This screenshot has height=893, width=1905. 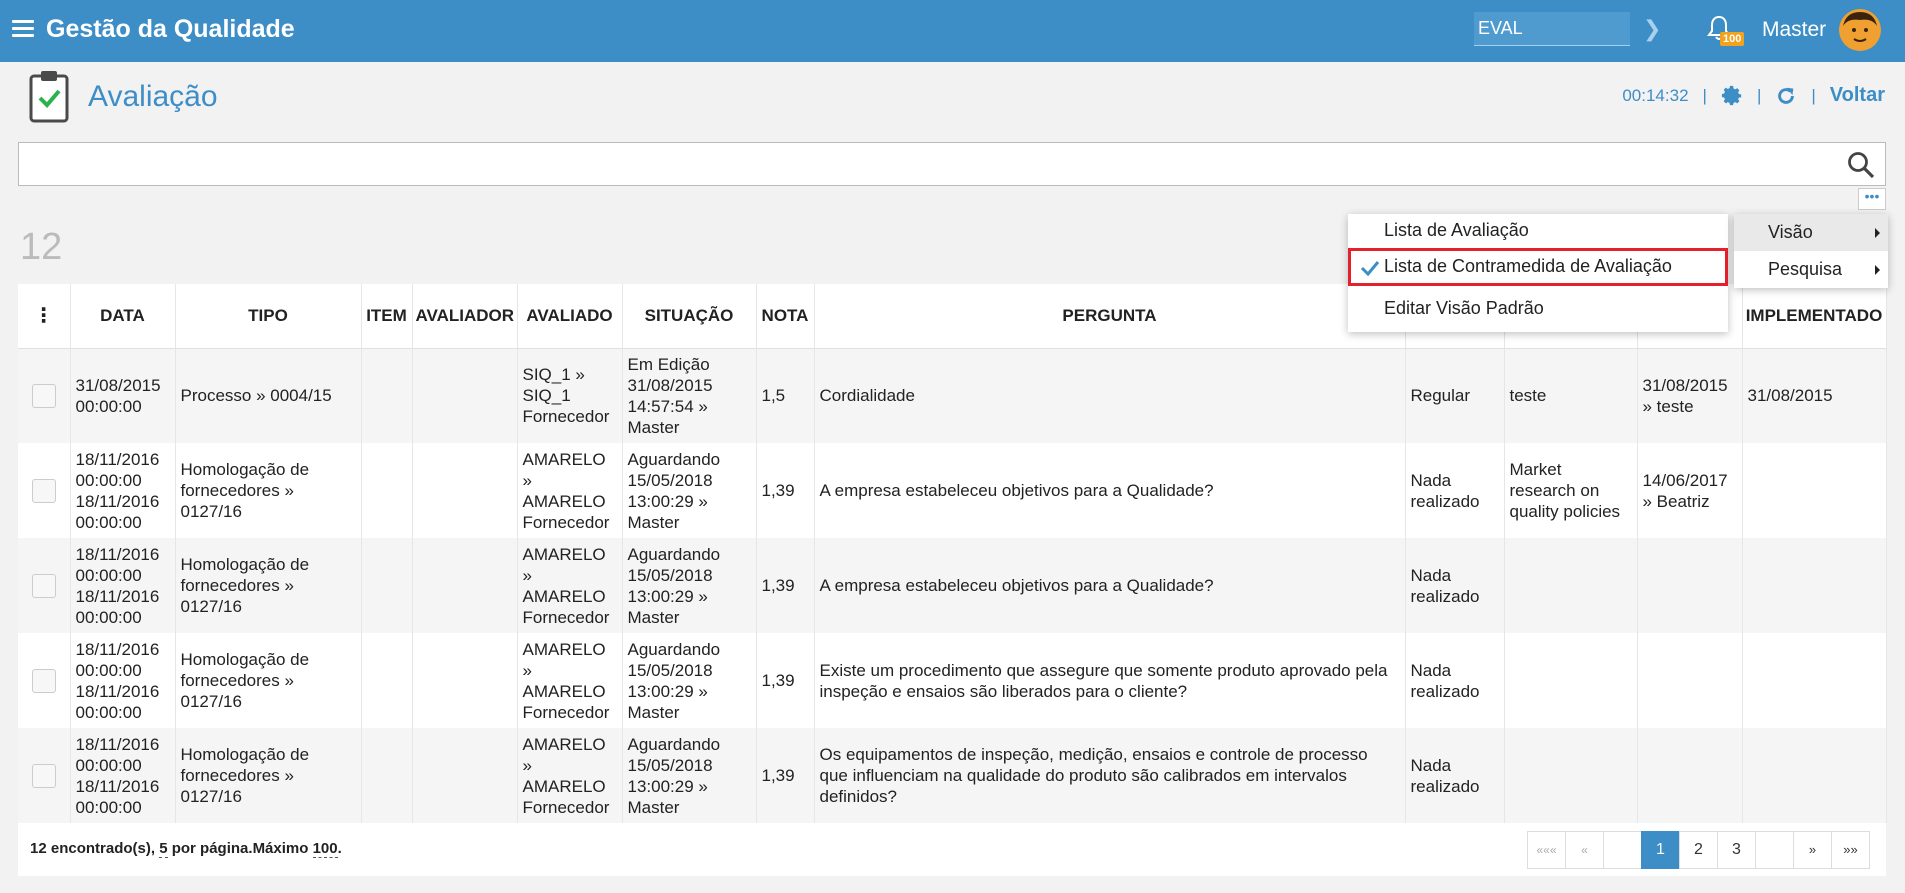 I want to click on record-count: 12, so click(x=41, y=247).